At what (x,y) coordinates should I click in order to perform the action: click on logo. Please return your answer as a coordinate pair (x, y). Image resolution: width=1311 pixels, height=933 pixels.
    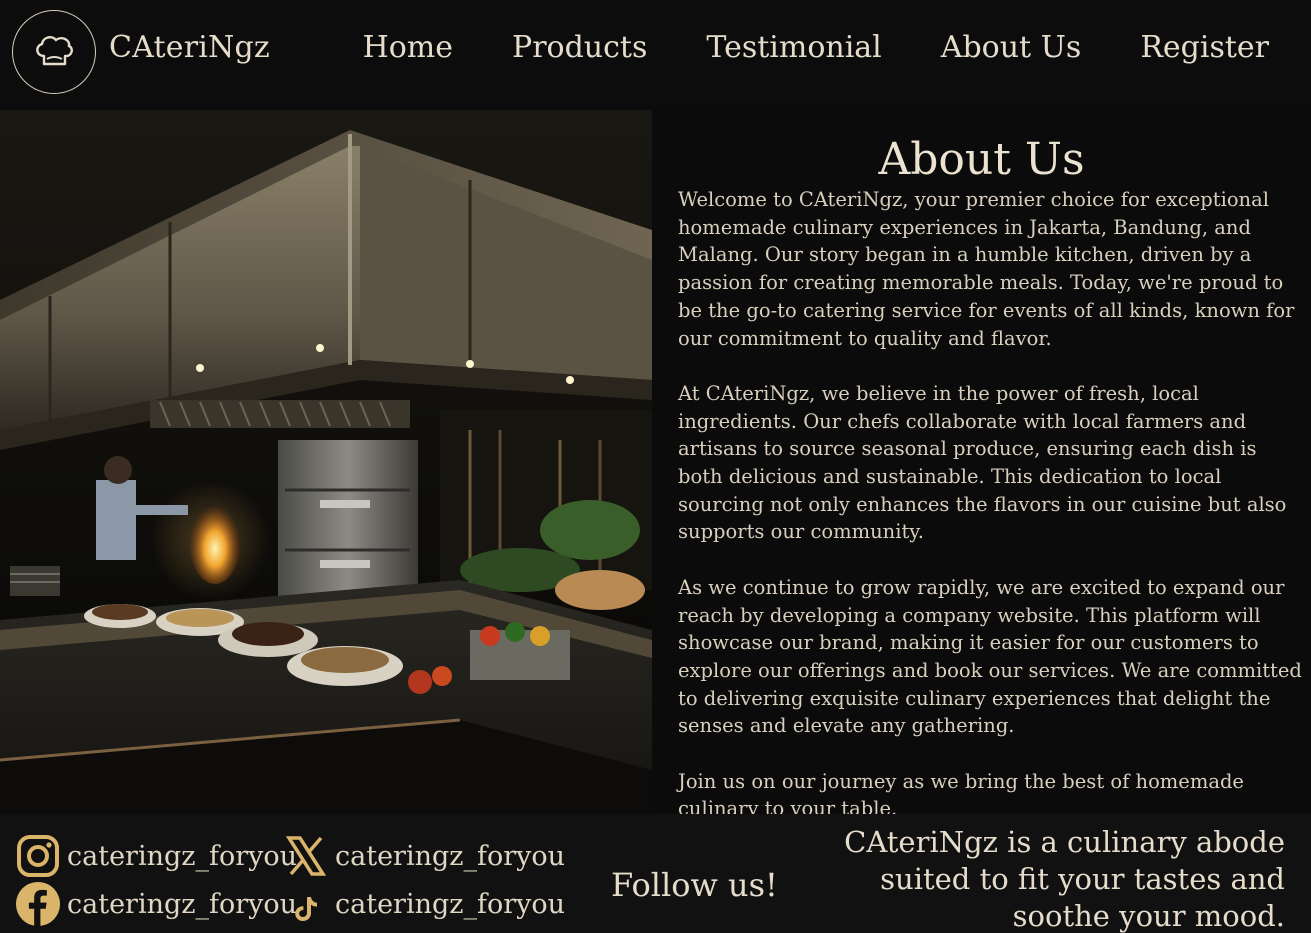
    Looking at the image, I should click on (54, 52).